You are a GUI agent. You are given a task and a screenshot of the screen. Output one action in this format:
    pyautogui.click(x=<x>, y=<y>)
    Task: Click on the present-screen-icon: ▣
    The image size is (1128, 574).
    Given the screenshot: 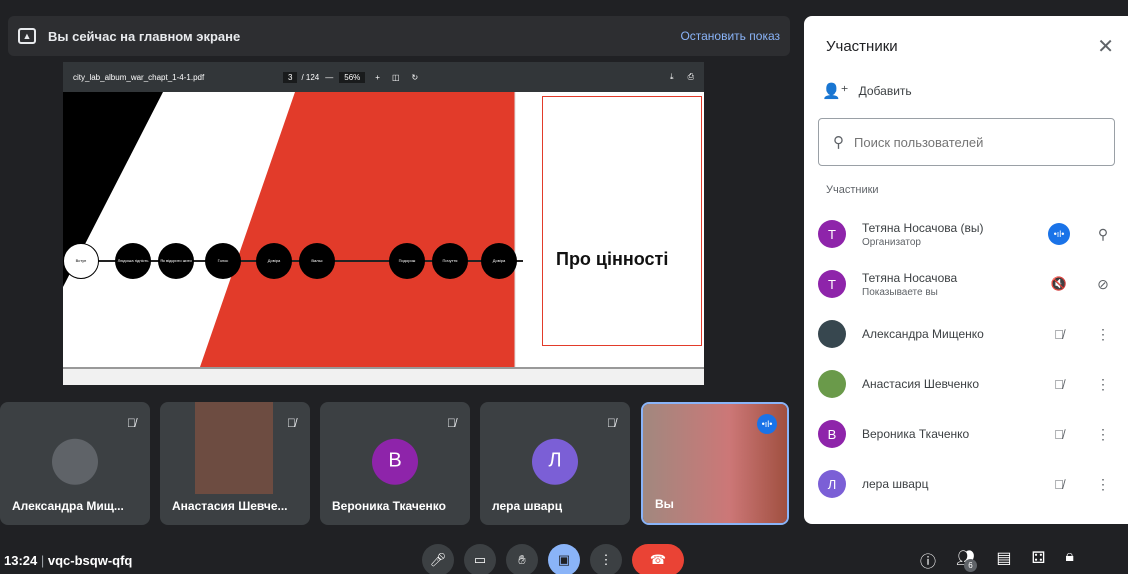 What is the action you would take?
    pyautogui.click(x=564, y=559)
    